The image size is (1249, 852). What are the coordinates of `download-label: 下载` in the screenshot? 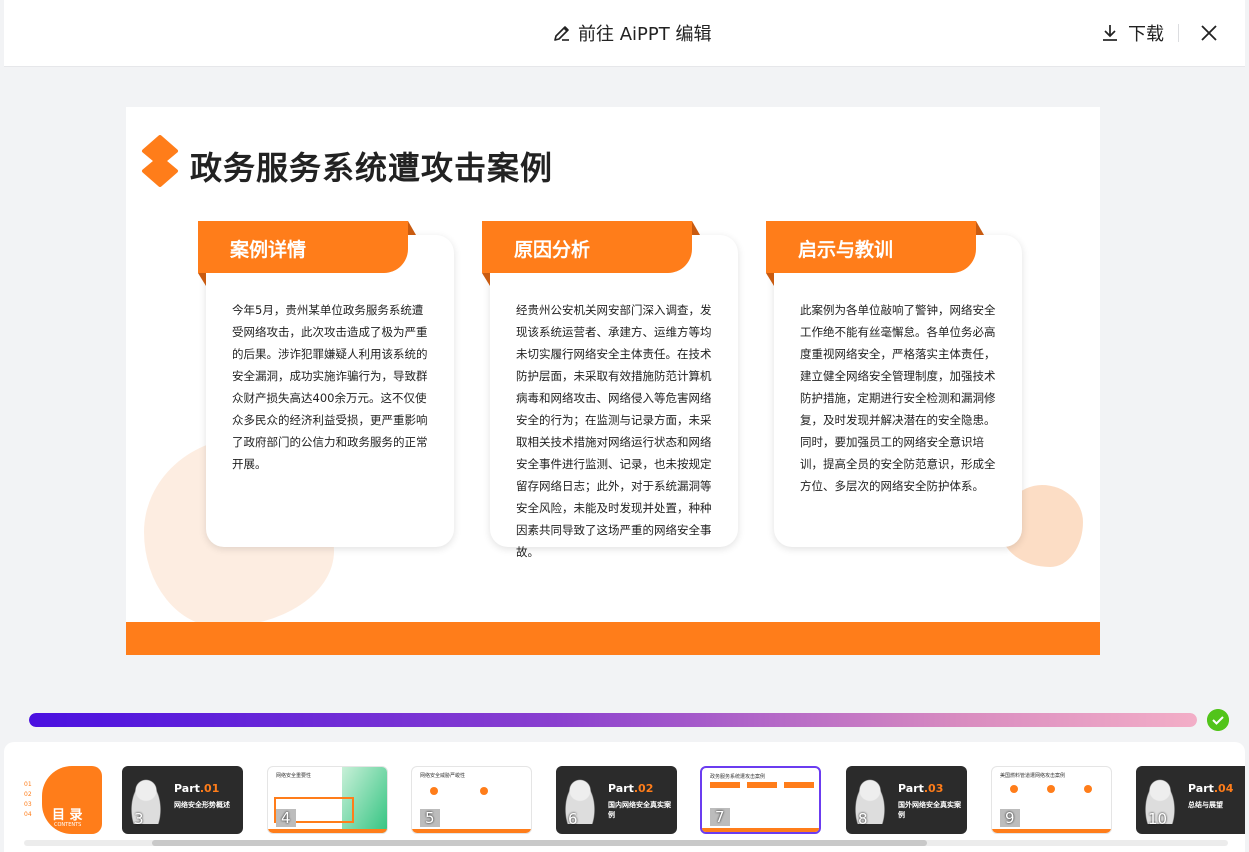 It's located at (1146, 34).